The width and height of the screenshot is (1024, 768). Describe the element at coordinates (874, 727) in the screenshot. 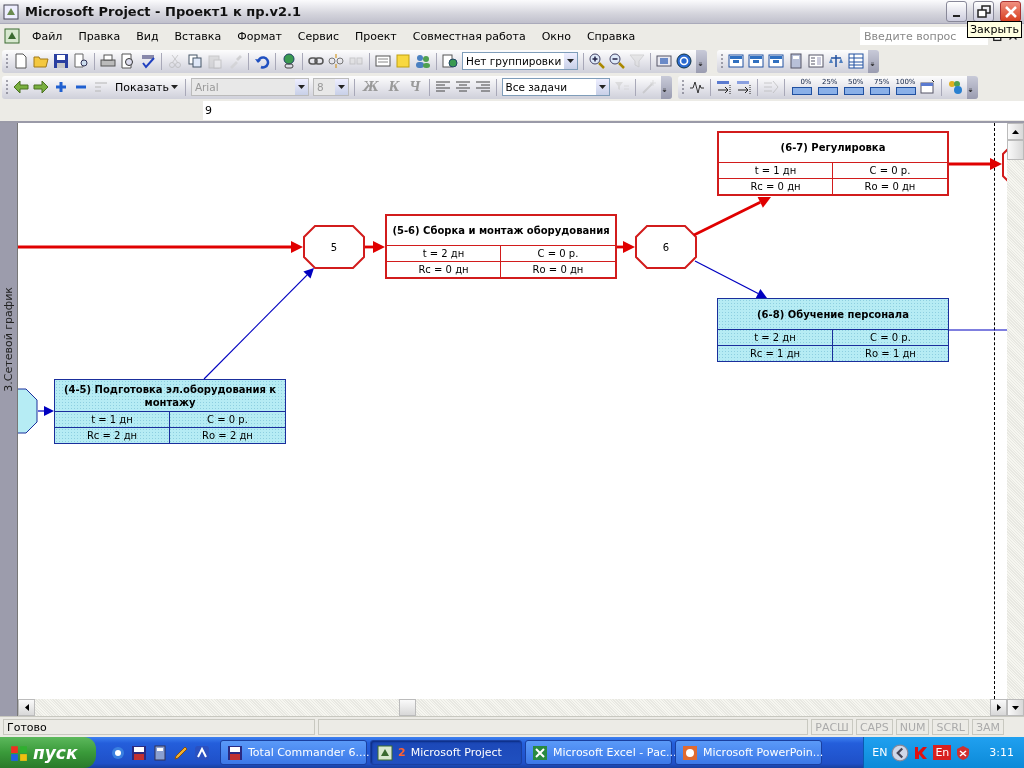

I see `status-indicator: CAPS` at that location.